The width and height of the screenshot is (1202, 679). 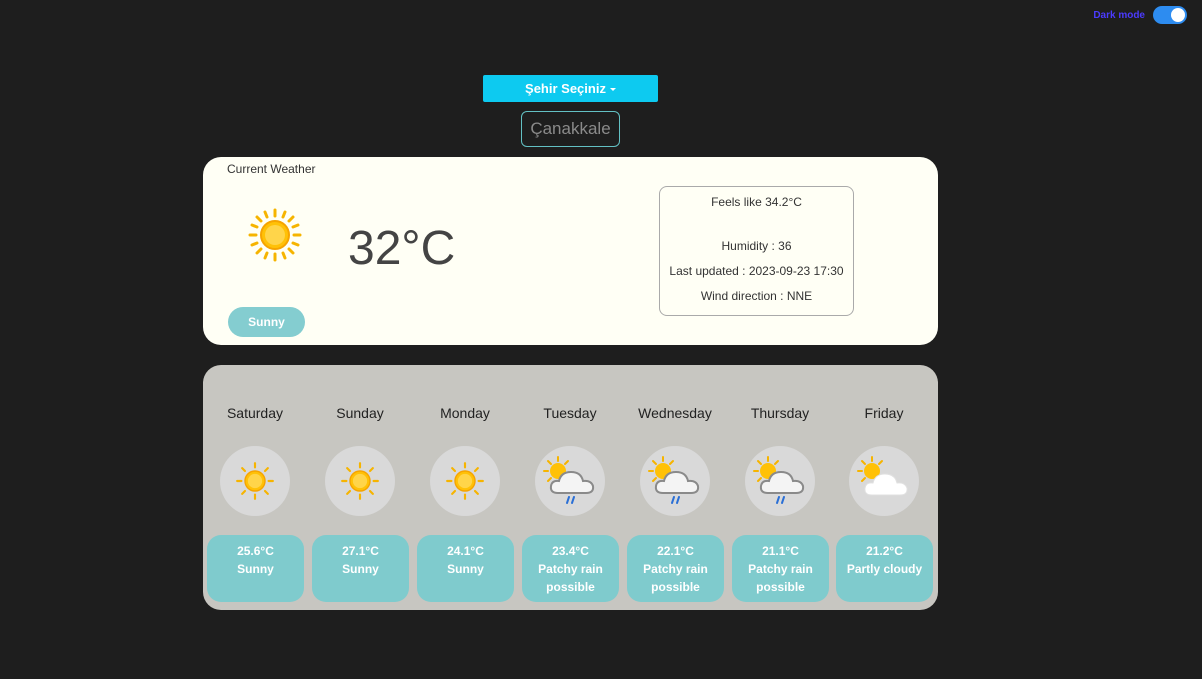 I want to click on forecast-day-name: Sunday, so click(x=360, y=413).